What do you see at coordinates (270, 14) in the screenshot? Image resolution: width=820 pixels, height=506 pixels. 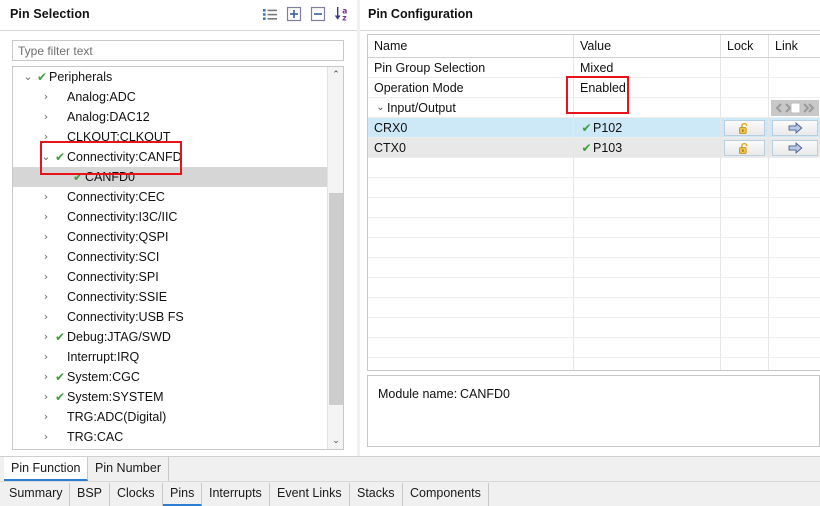 I see `expand-list-icon` at bounding box center [270, 14].